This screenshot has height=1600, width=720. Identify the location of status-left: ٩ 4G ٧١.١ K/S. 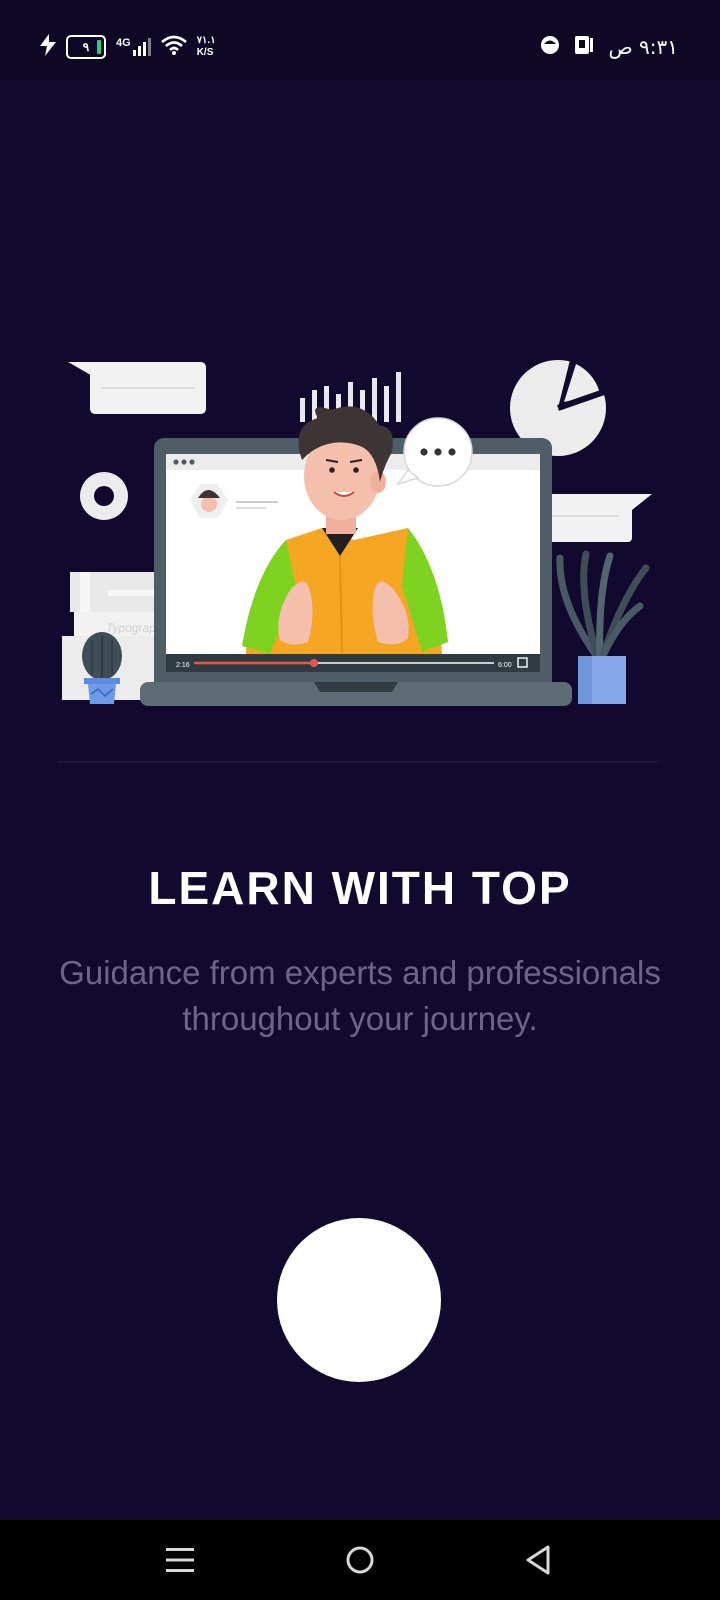
(128, 47).